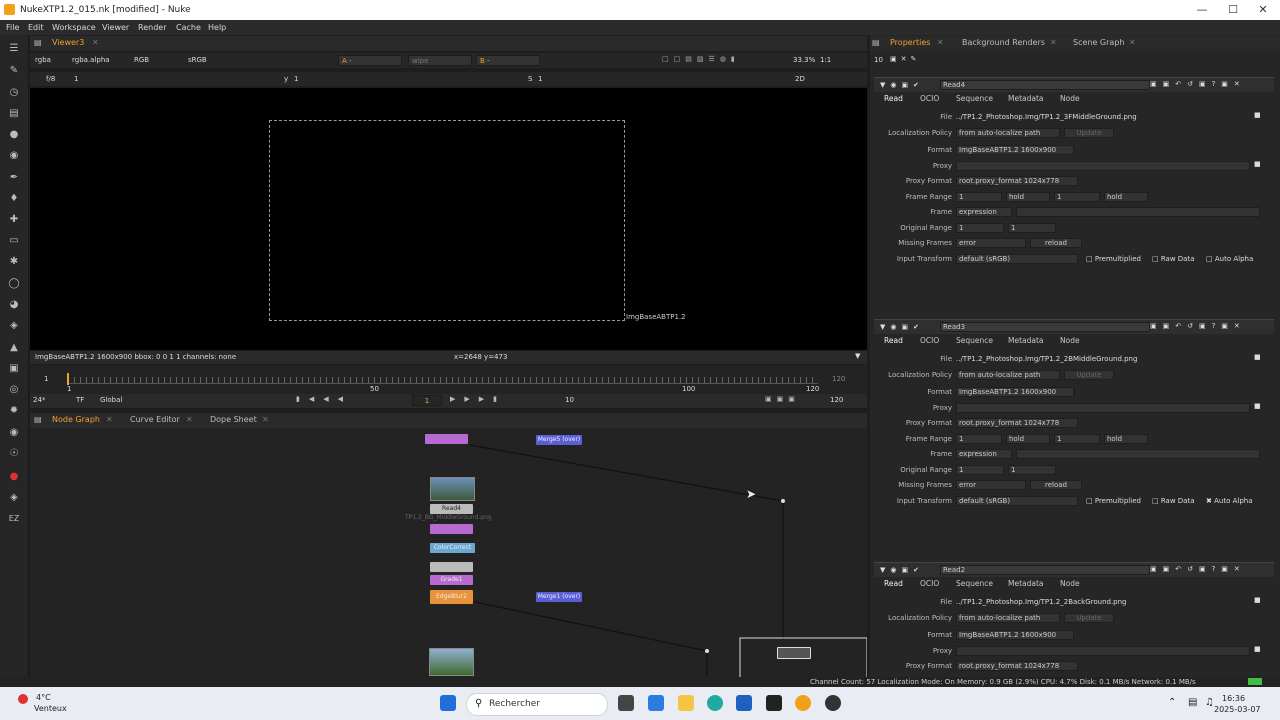 The height and width of the screenshot is (720, 1280). Describe the element at coordinates (1103, 408) in the screenshot. I see `proxy-field` at that location.